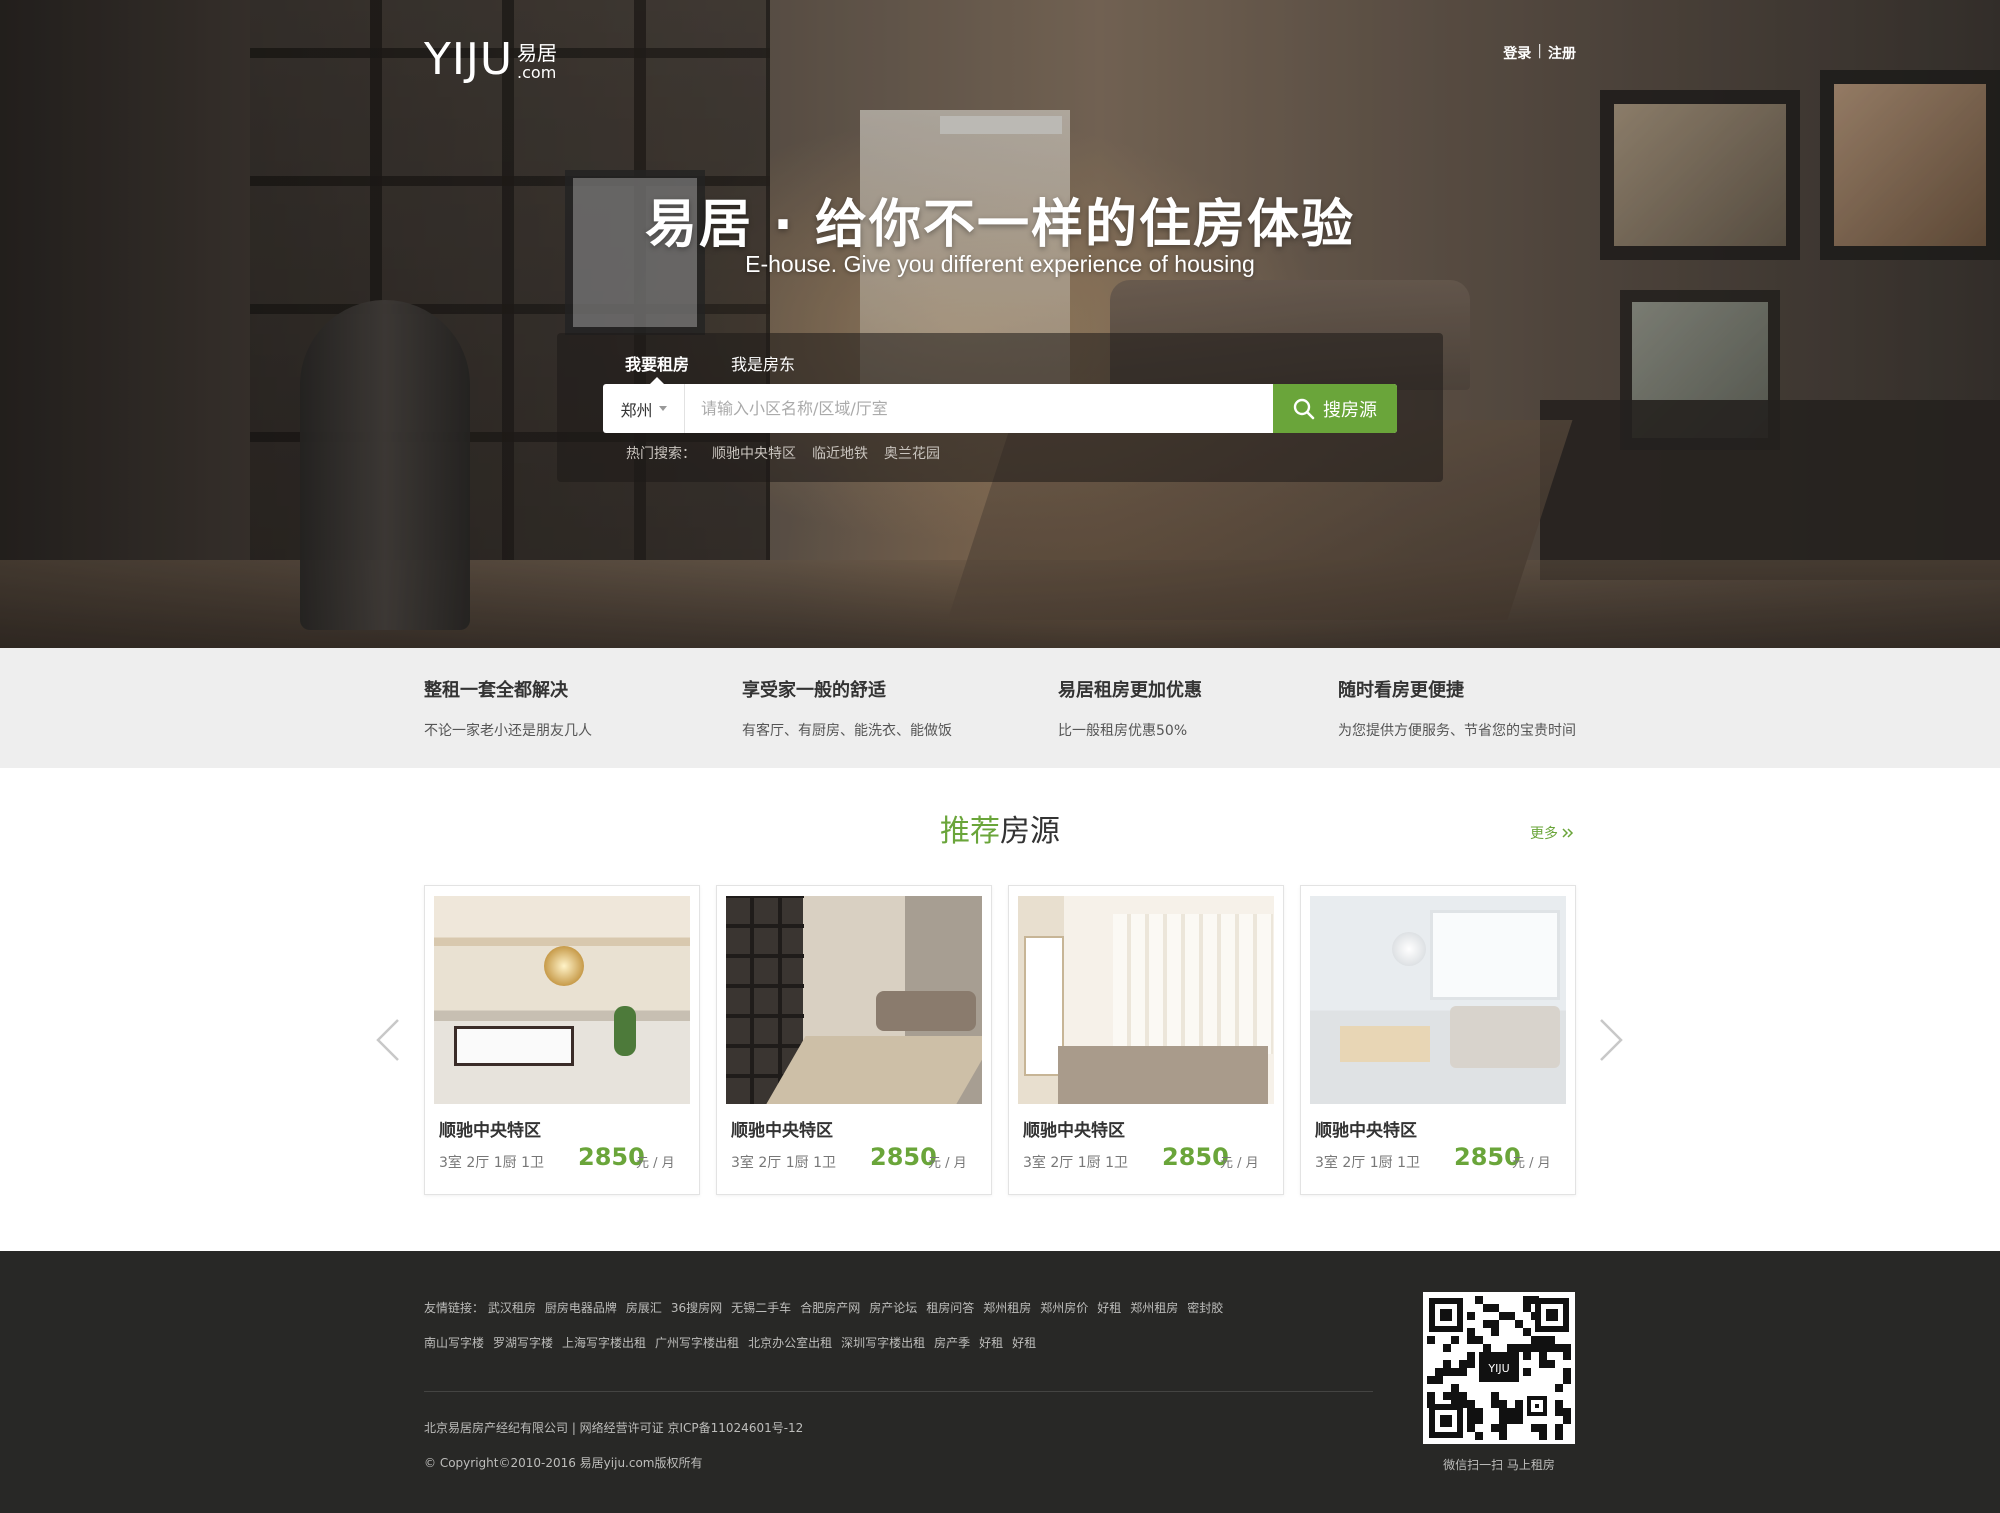  Describe the element at coordinates (604, 1343) in the screenshot. I see `friend-link: 上海写字楼出租` at that location.